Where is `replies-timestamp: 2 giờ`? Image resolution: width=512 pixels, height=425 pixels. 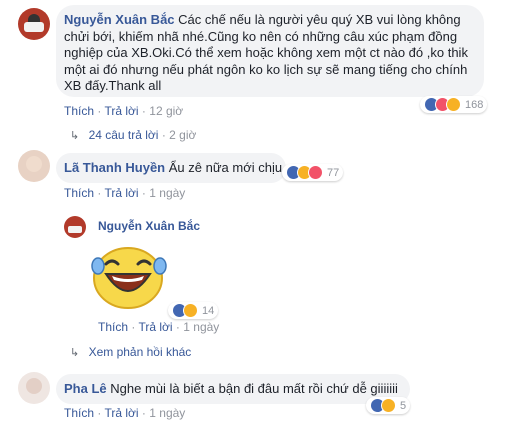
replies-timestamp: 2 giờ is located at coordinates (183, 135).